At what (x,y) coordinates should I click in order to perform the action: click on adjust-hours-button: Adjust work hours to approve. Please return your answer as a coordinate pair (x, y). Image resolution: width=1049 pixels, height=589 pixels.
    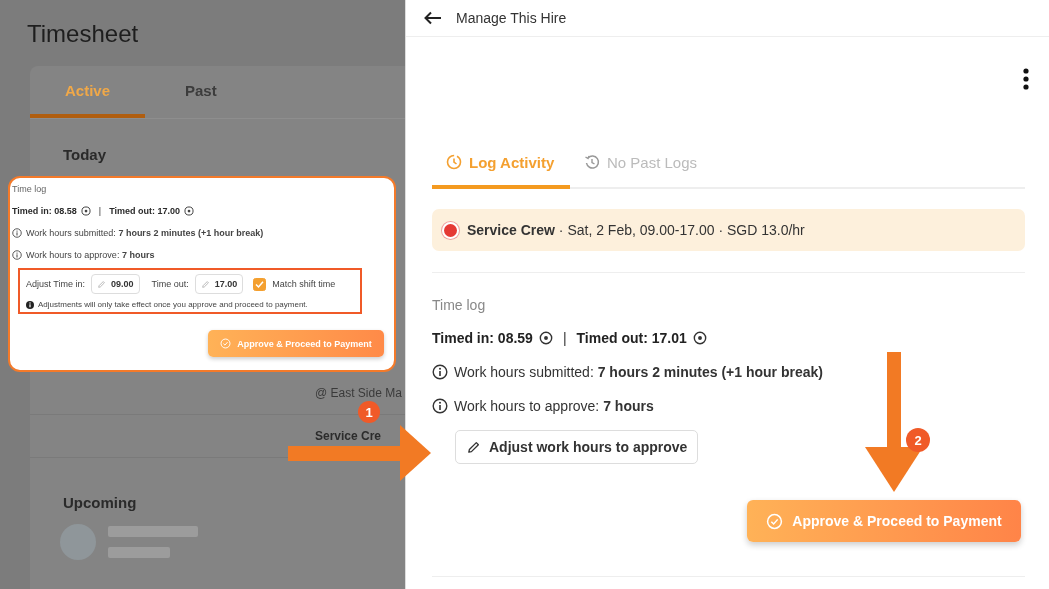
    Looking at the image, I should click on (577, 447).